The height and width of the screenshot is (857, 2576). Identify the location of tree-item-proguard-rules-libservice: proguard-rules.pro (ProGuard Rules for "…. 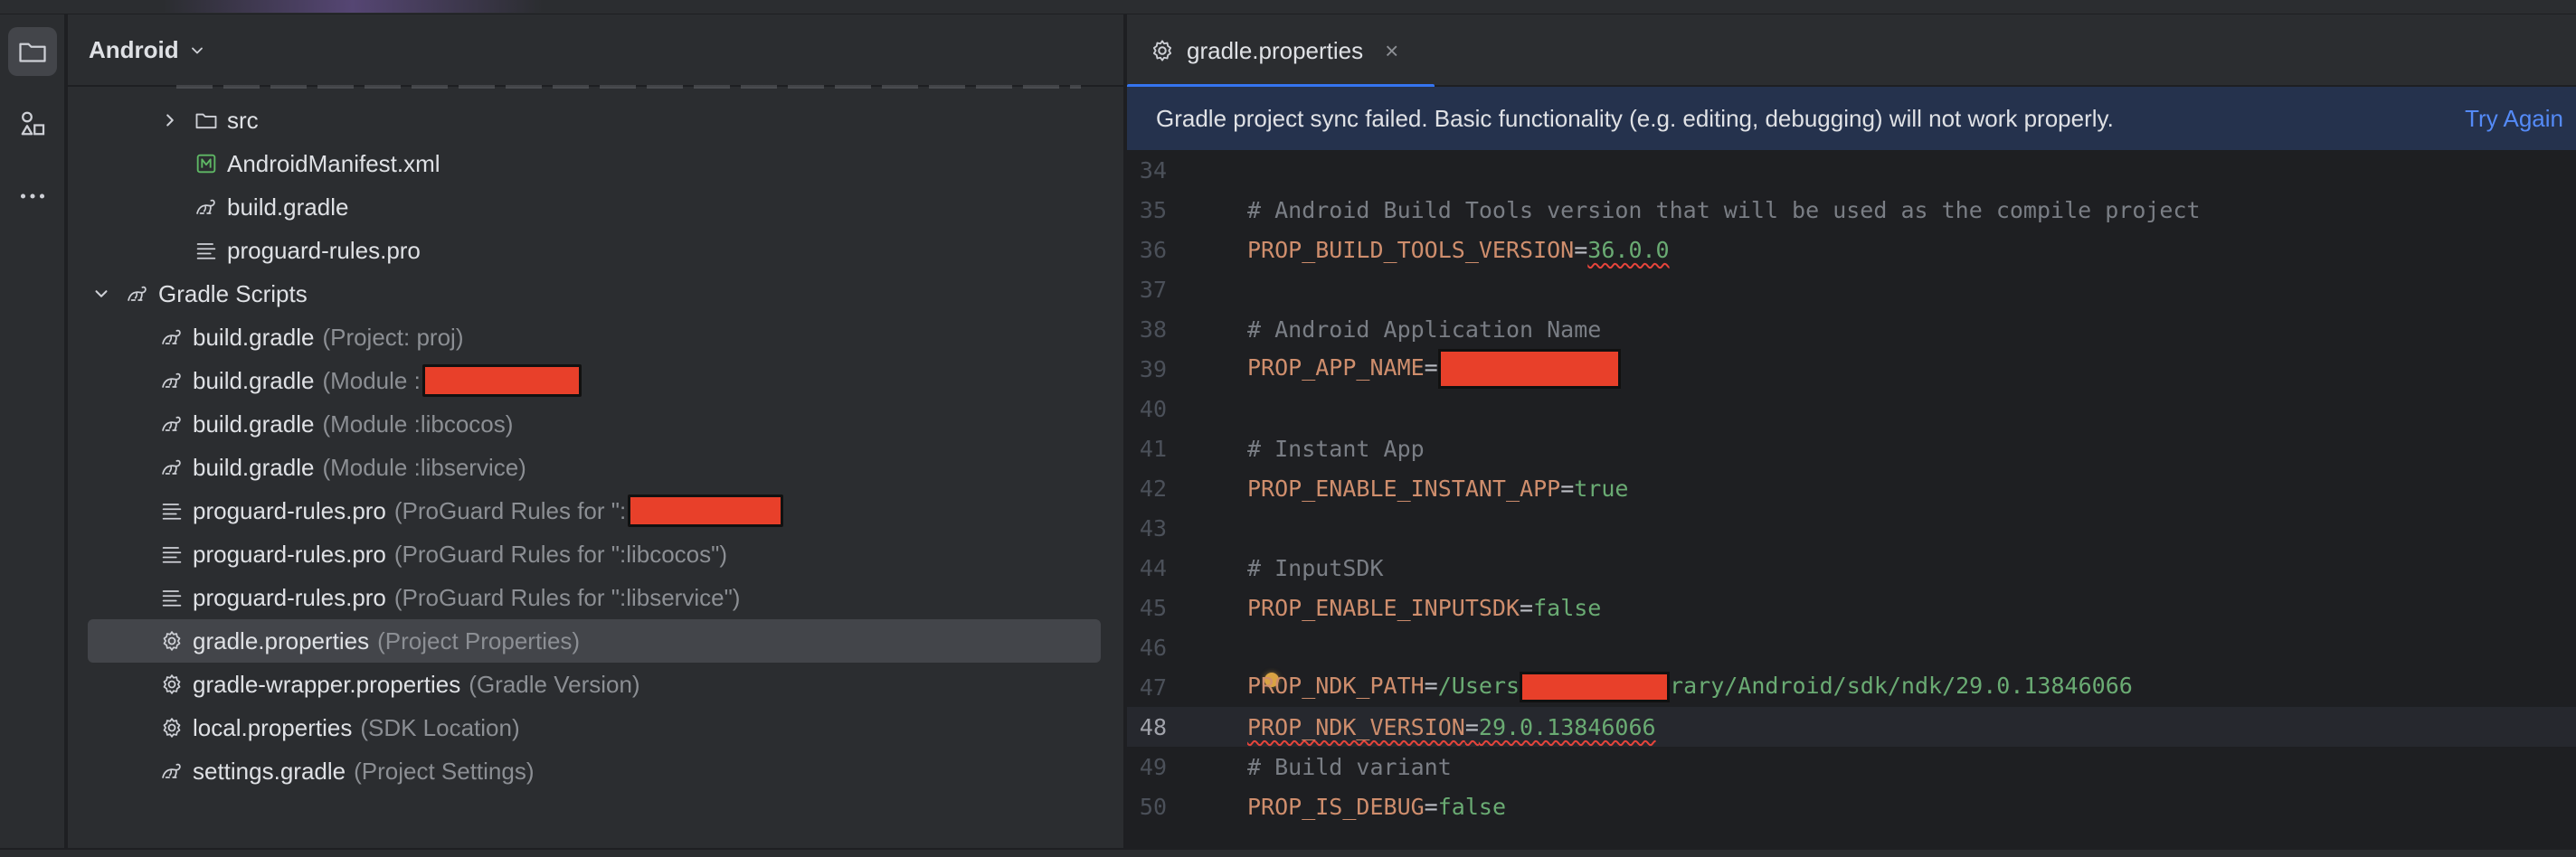
(449, 597).